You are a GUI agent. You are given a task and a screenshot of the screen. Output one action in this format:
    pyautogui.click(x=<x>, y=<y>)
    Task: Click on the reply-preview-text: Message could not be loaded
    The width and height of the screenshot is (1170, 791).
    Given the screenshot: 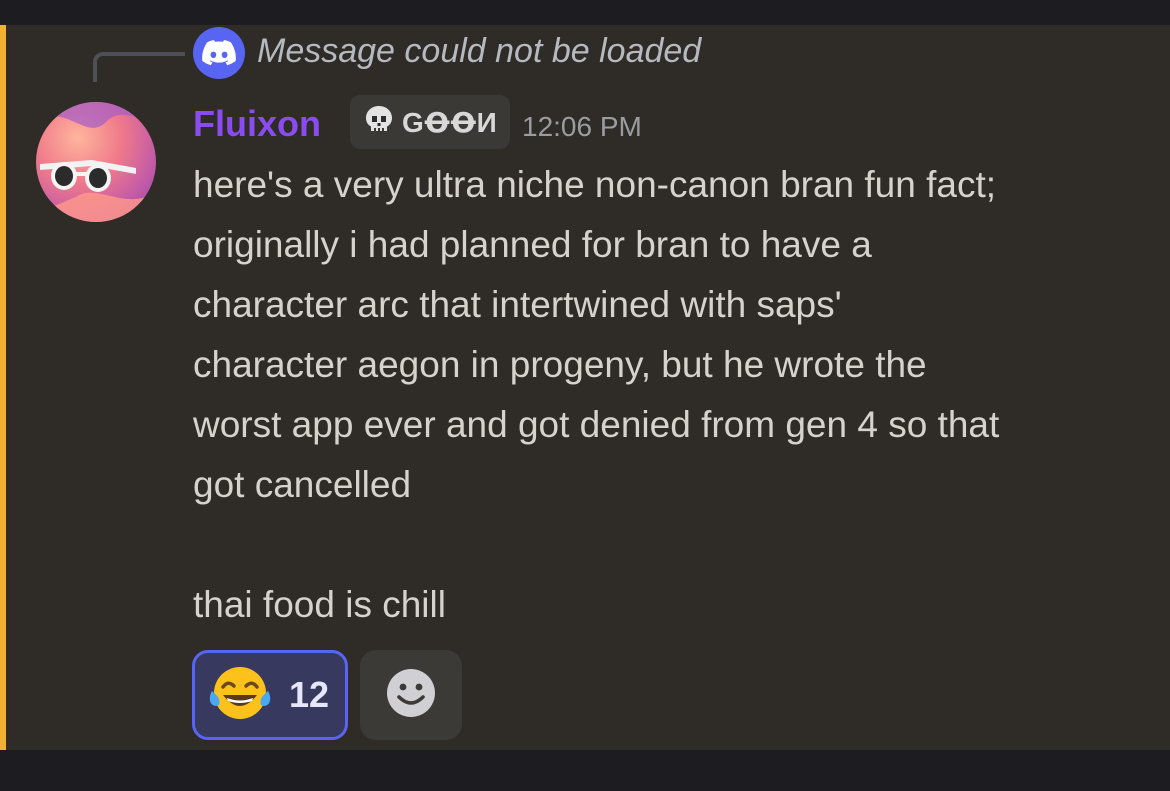 What is the action you would take?
    pyautogui.click(x=479, y=51)
    